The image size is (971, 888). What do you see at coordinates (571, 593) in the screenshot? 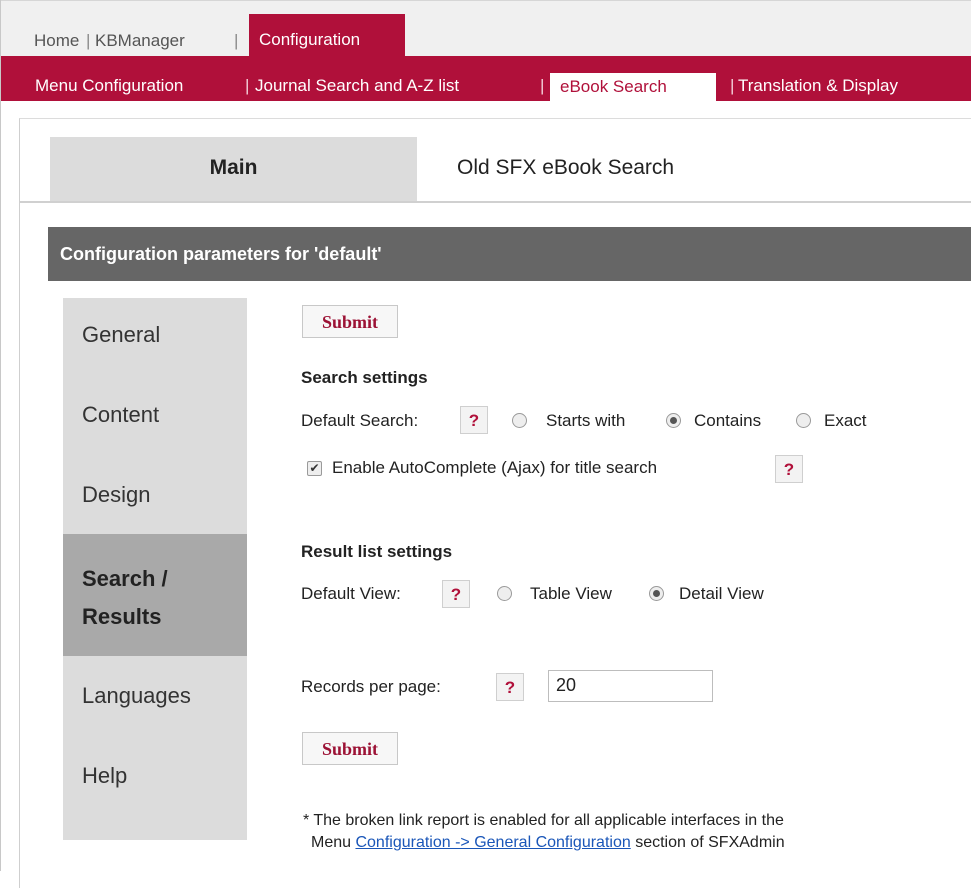
I see `radio-table-view-label: Table View` at bounding box center [571, 593].